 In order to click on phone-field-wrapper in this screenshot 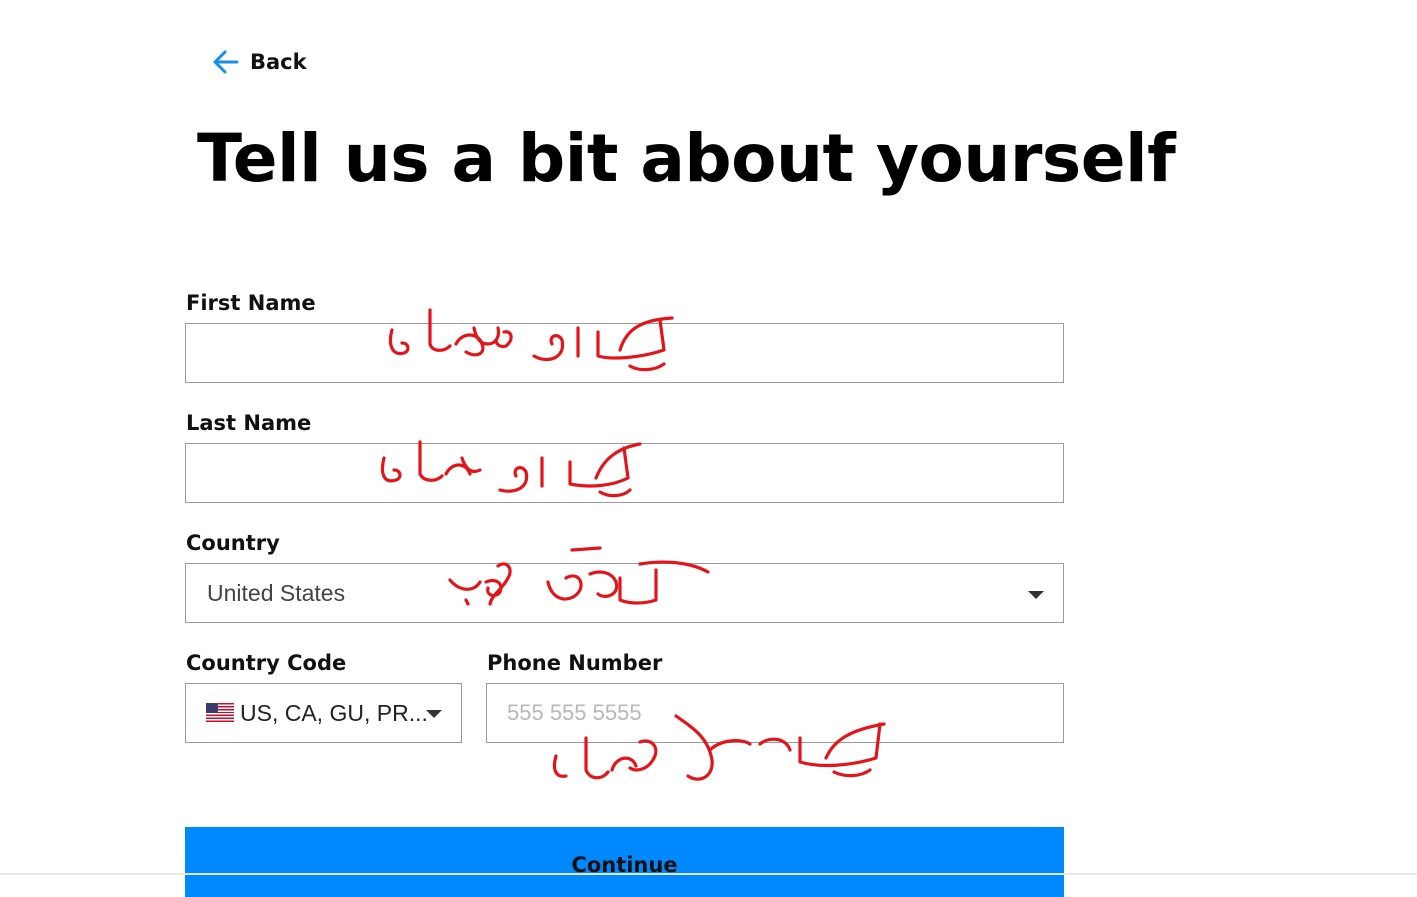, I will do `click(775, 713)`.